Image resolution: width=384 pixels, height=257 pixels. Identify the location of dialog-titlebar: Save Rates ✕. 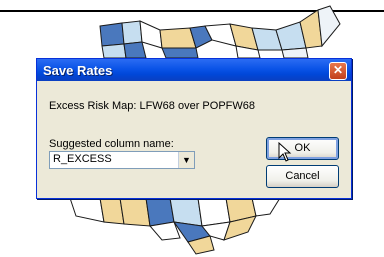
(194, 70).